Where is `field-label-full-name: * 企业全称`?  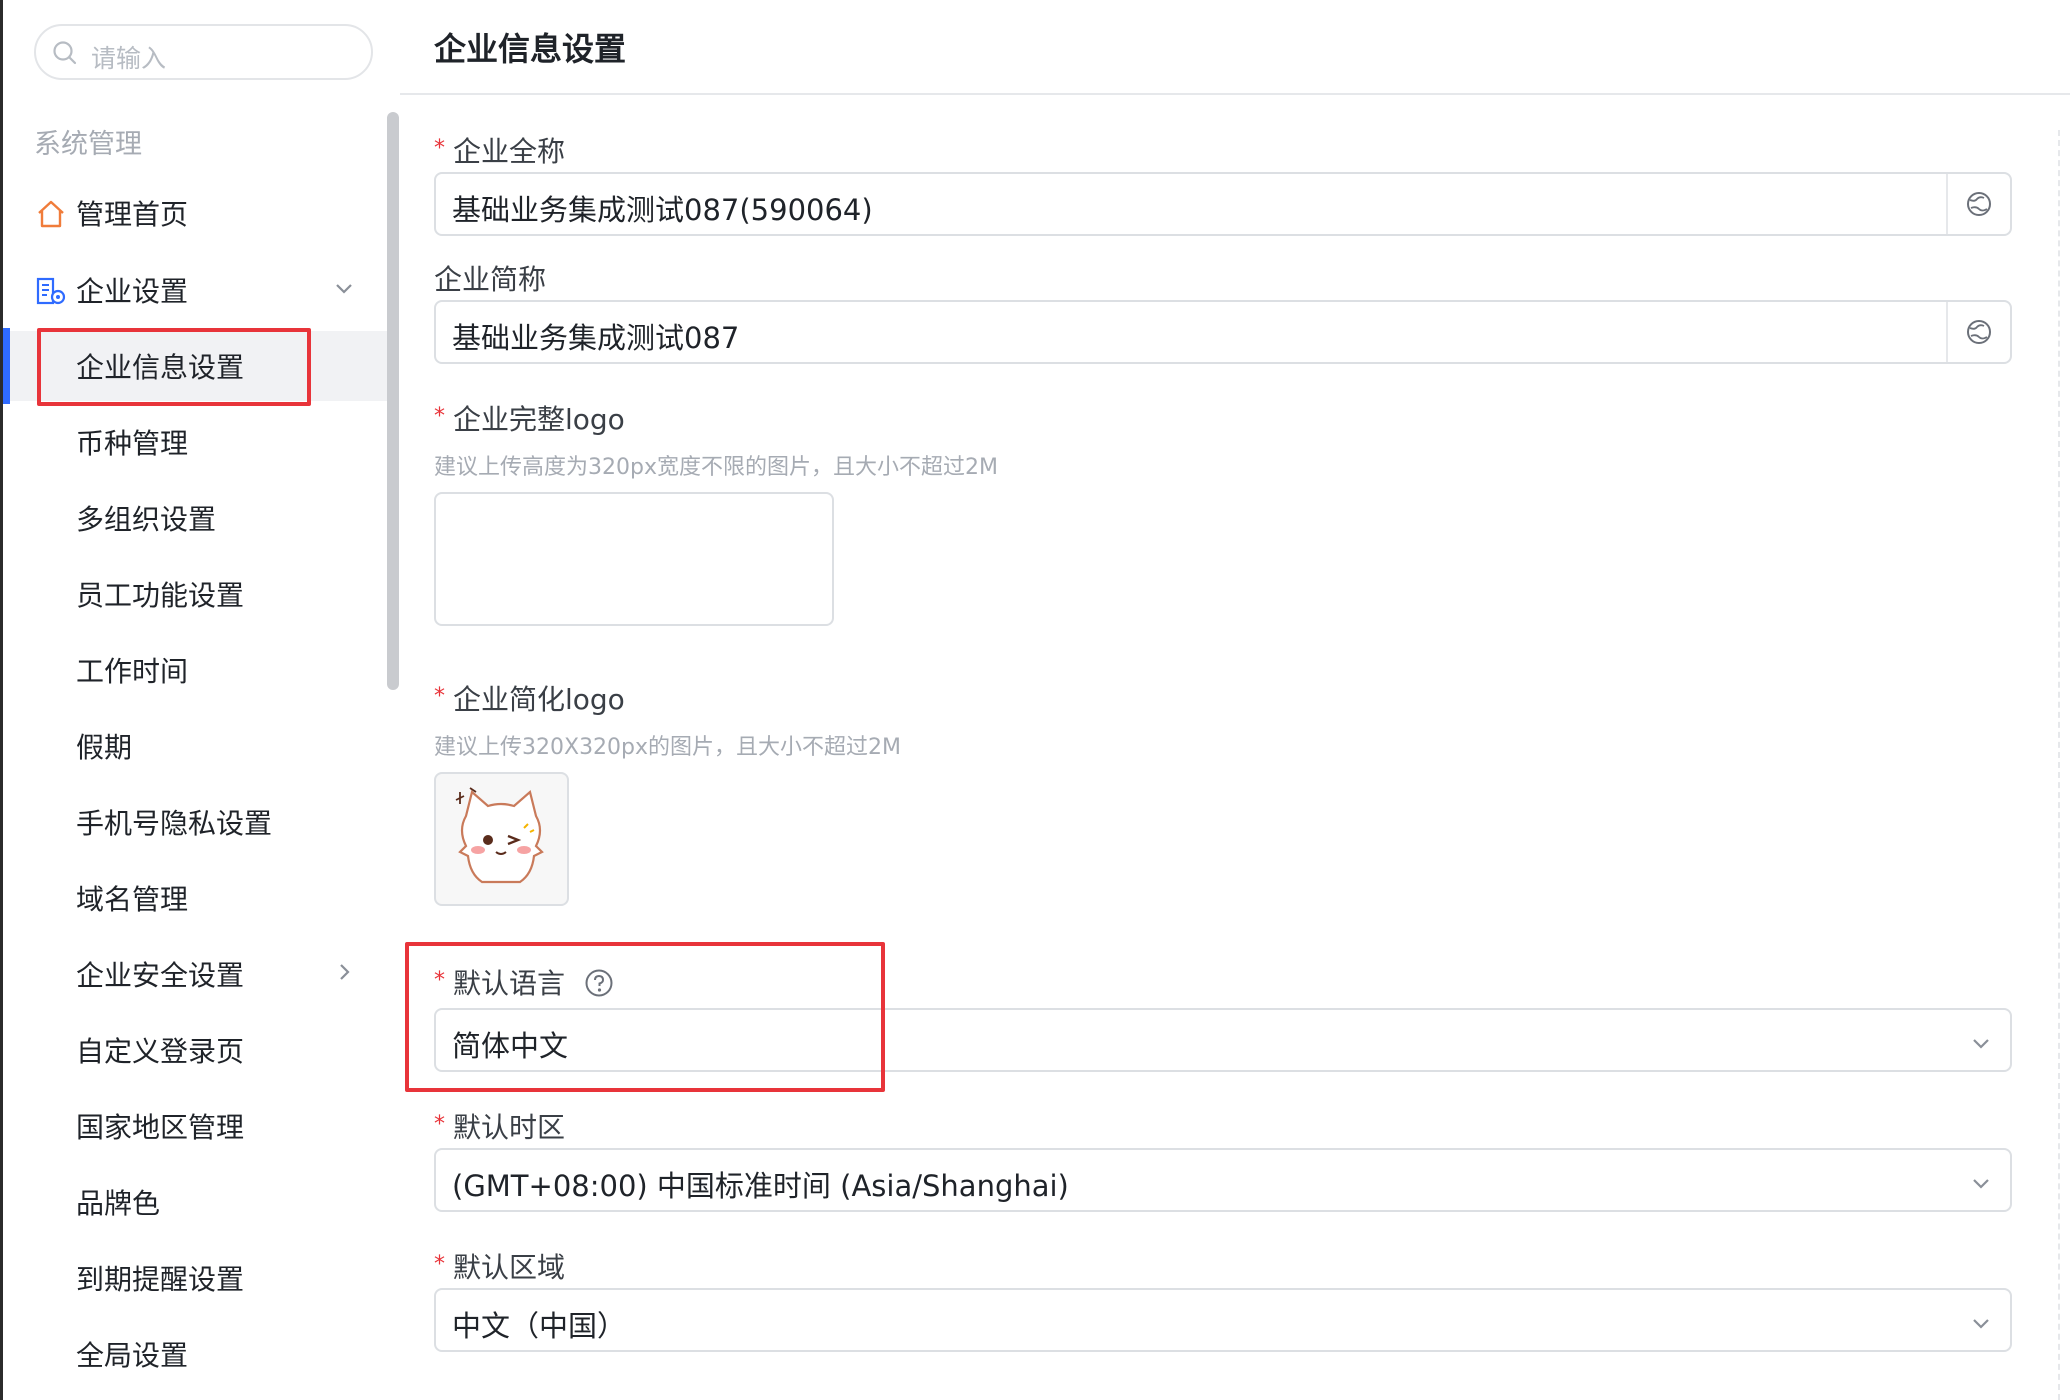 field-label-full-name: * 企业全称 is located at coordinates (500, 151).